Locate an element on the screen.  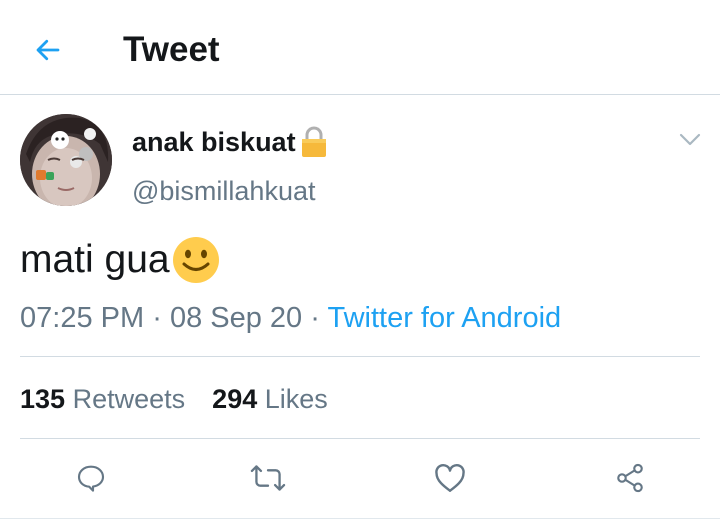
lock-icon is located at coordinates (314, 142).